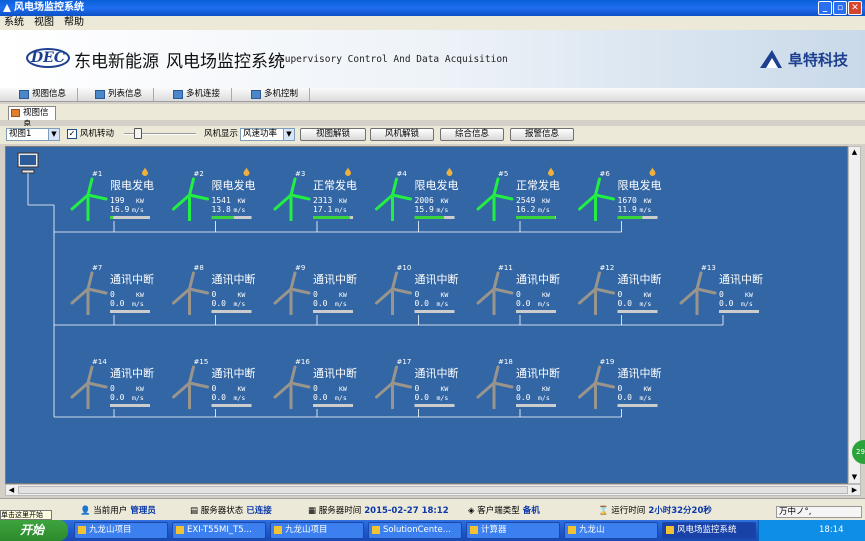 The image size is (865, 541). I want to click on slider-handle, so click(138, 133).